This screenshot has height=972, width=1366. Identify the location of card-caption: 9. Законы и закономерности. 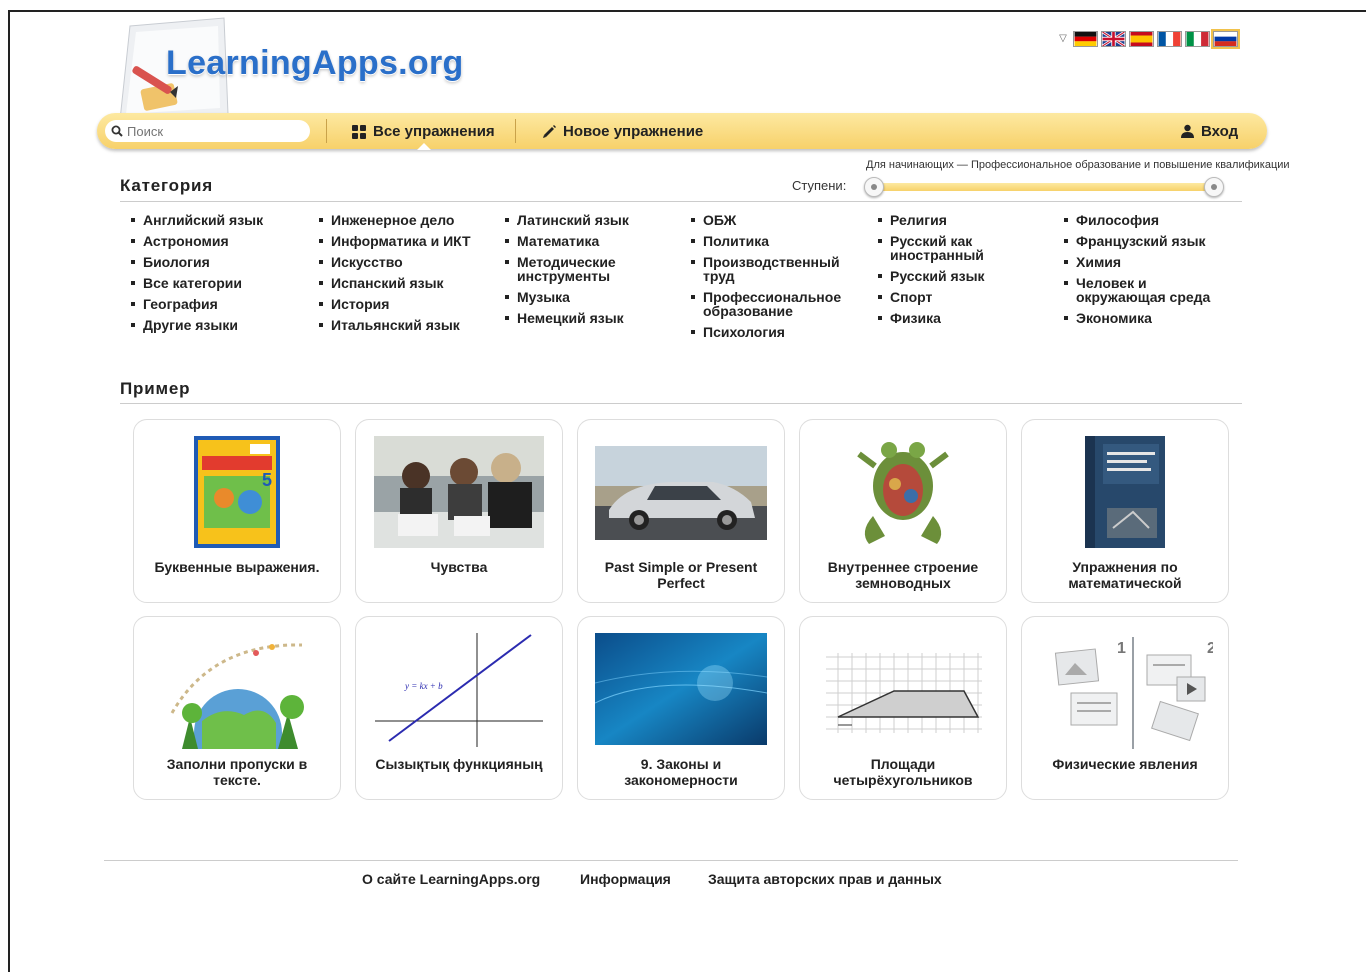
(681, 772).